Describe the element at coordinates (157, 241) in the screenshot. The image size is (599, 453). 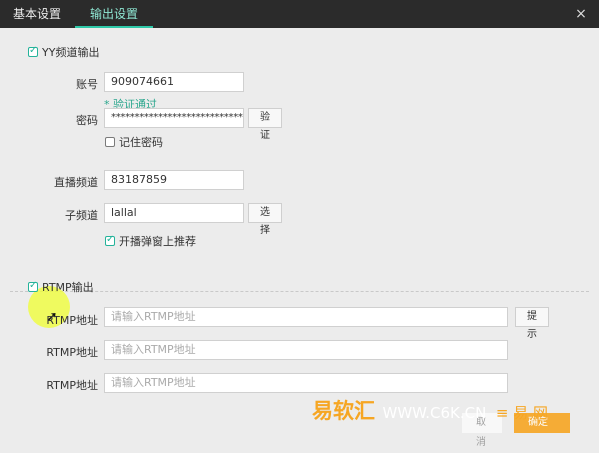
I see `popup-recommend-label: 开播弹窗上推荐` at that location.